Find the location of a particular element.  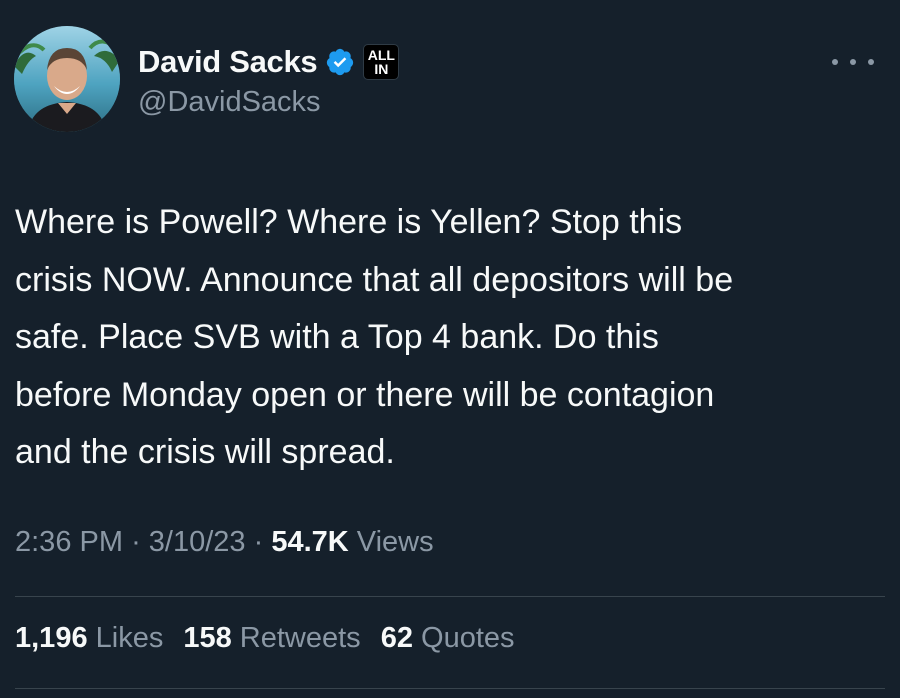

author-handle: @DavidSacks is located at coordinates (229, 102).